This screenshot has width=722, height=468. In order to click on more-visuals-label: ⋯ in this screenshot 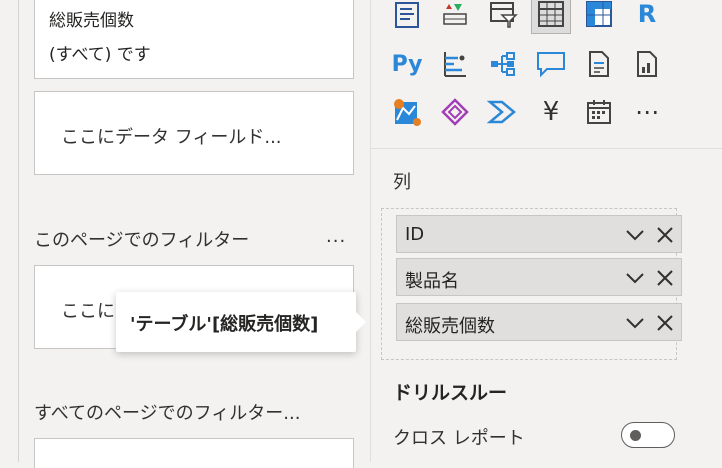, I will do `click(647, 112)`.